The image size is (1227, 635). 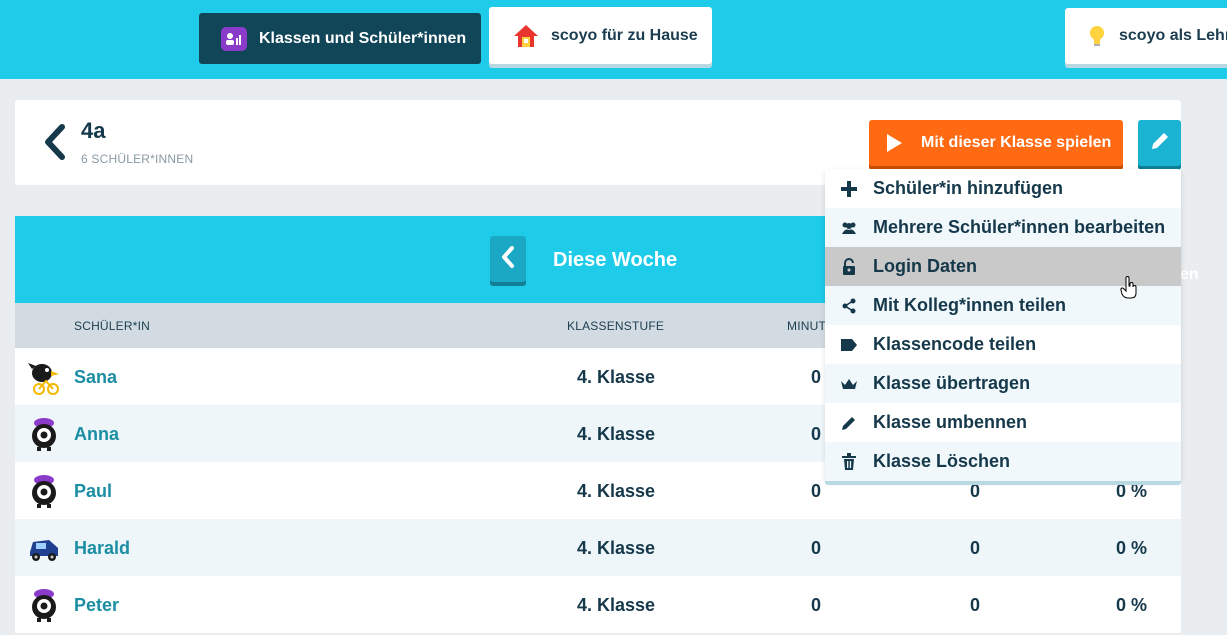 I want to click on tab-classes-label: Klassen und Schüler*innen, so click(x=363, y=38).